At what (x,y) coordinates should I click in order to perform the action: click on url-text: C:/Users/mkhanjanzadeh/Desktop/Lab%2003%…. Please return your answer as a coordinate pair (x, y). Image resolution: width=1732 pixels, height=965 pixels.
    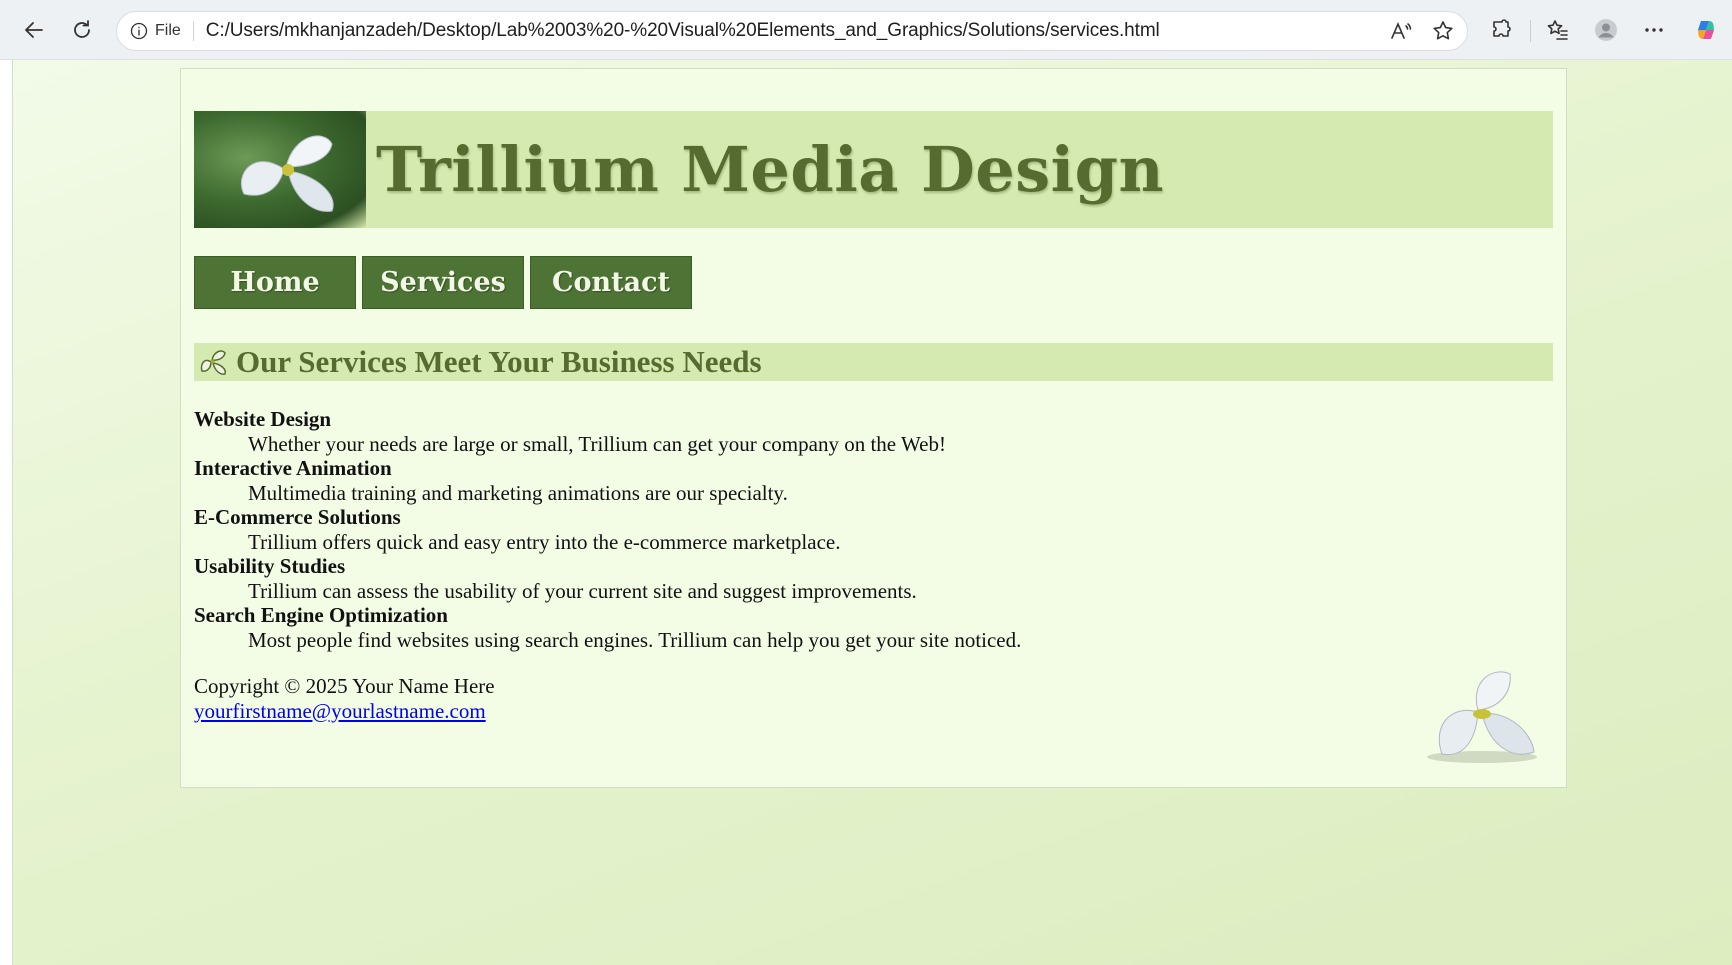
    Looking at the image, I should click on (683, 31).